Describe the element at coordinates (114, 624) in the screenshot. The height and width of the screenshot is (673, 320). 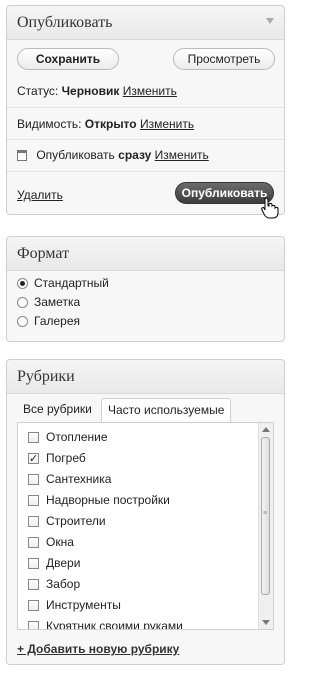
I see `category-label: Курятник своими руками` at that location.